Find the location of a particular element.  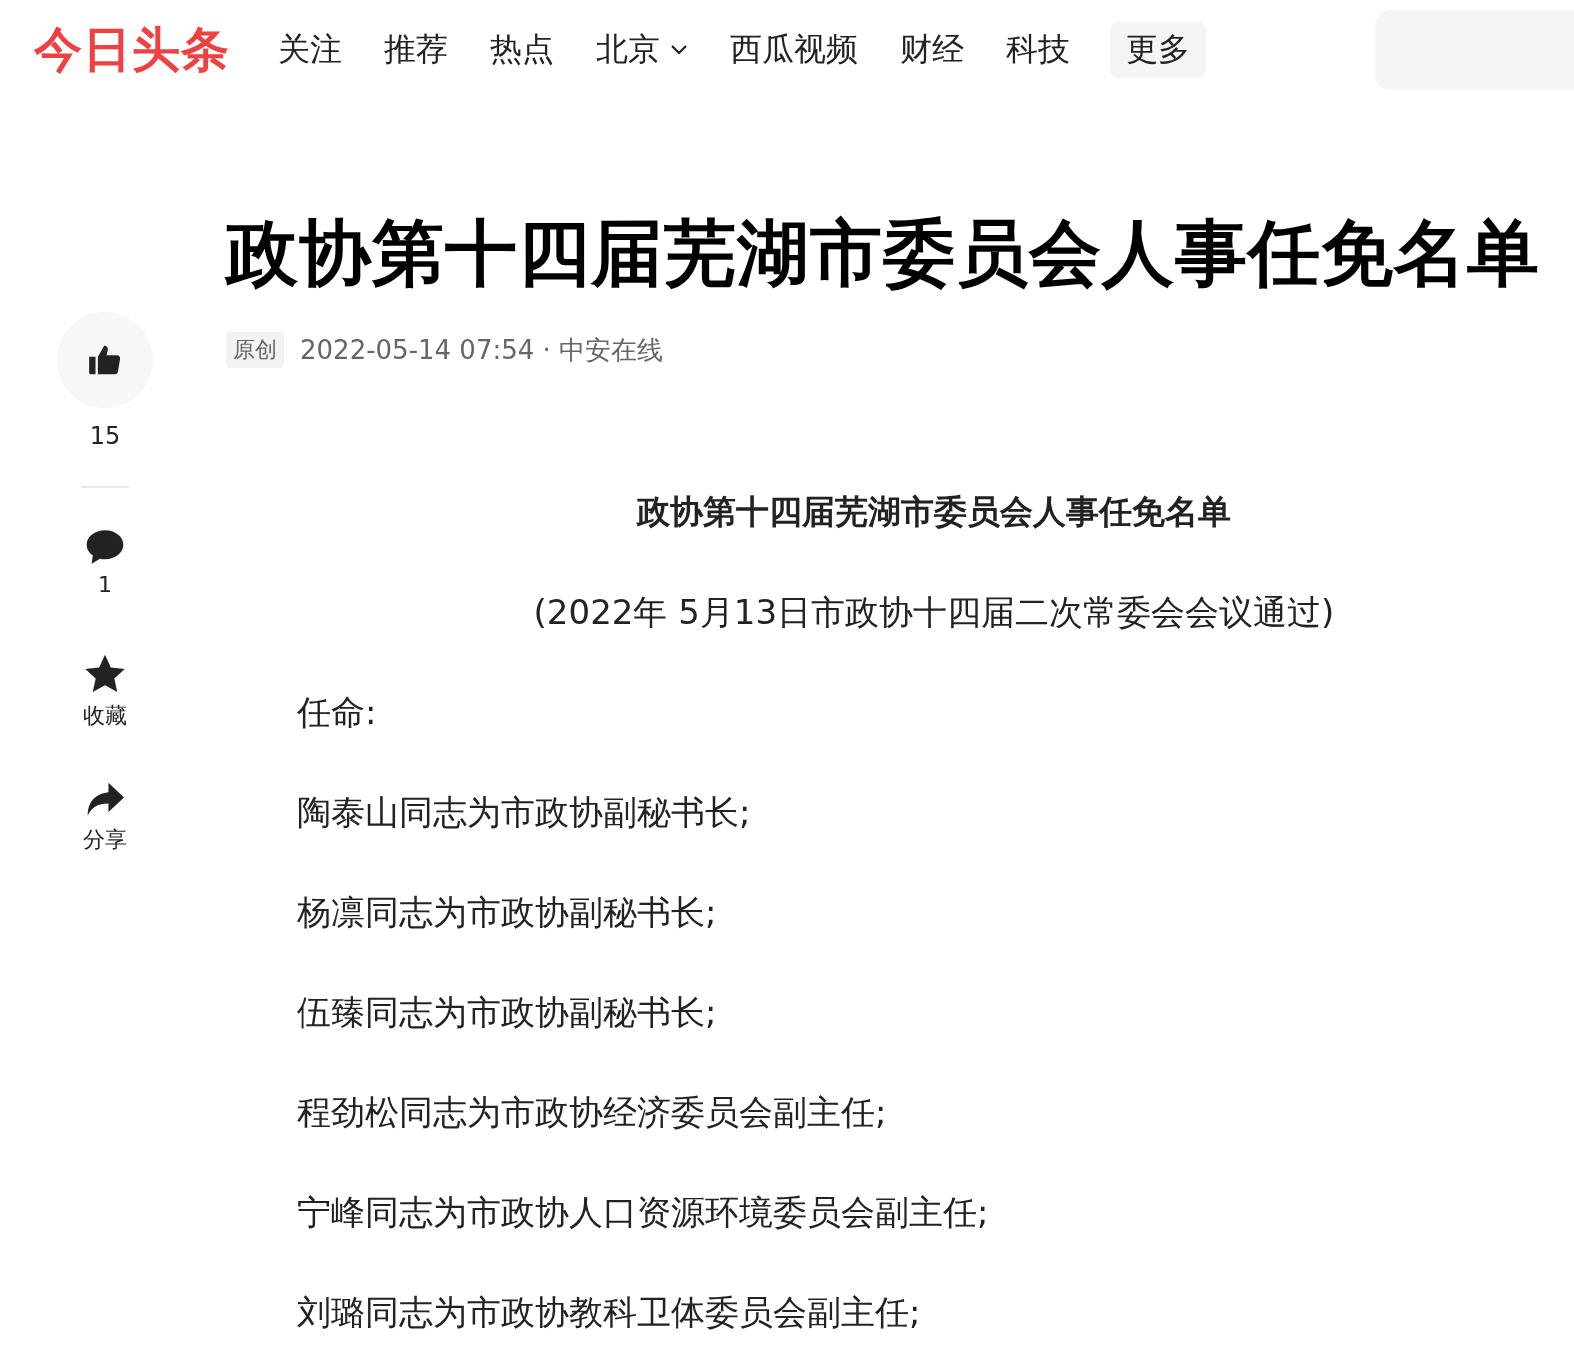

nav-link: 财经 is located at coordinates (932, 50).